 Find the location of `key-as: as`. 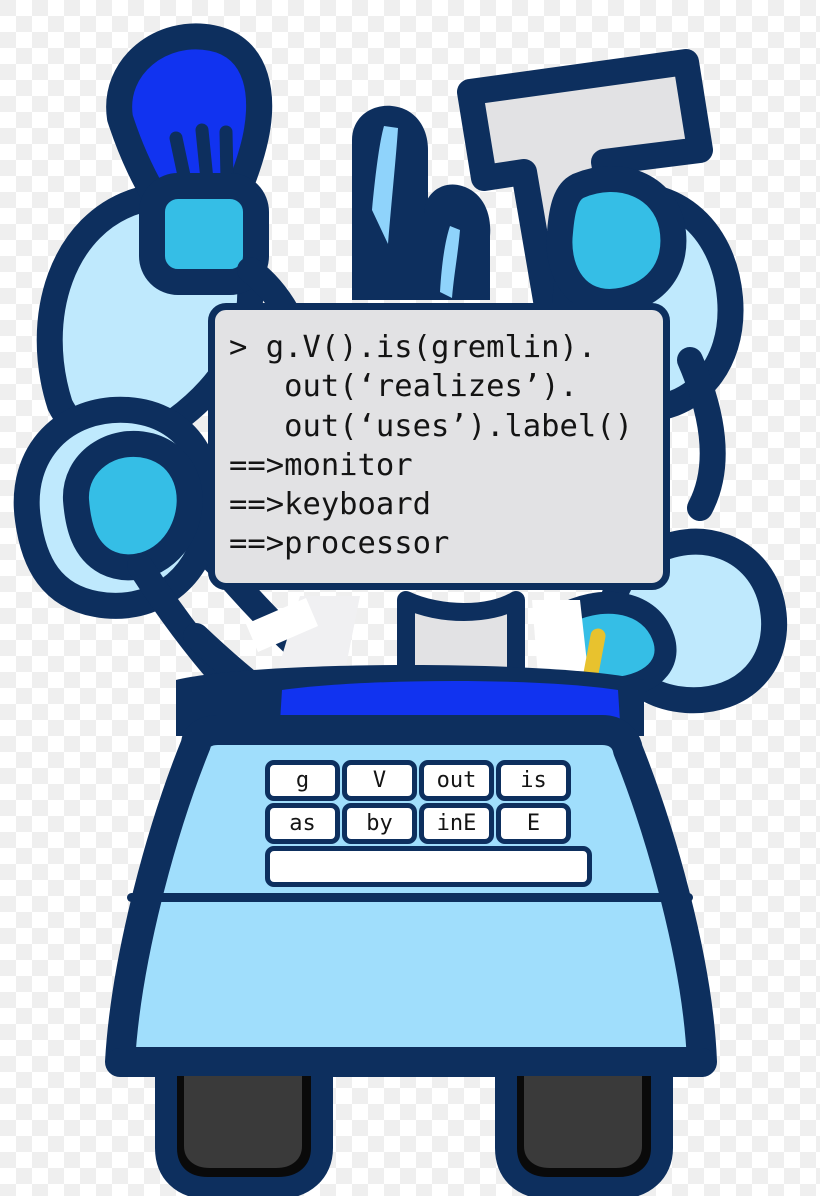

key-as: as is located at coordinates (302, 823).